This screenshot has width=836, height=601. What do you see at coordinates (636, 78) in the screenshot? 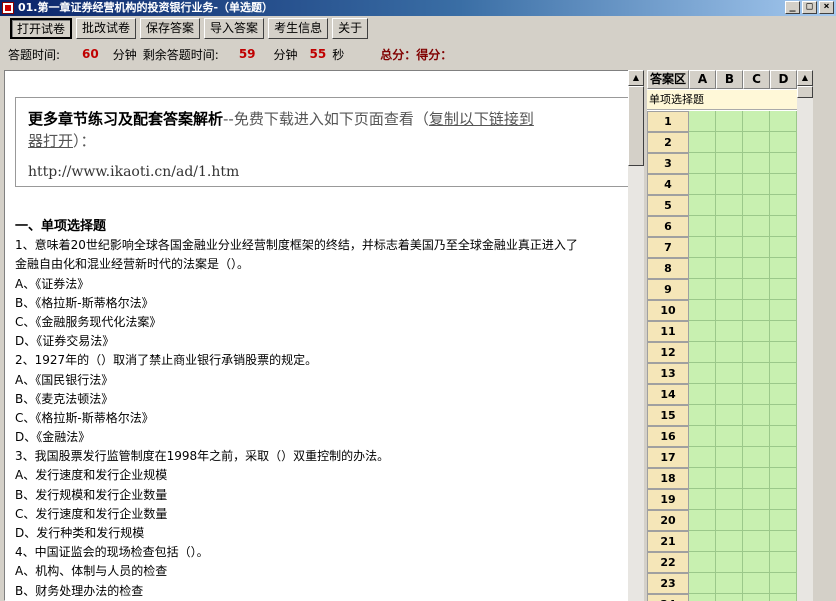
I see `scroll-up-arrow-icon: ▲` at bounding box center [636, 78].